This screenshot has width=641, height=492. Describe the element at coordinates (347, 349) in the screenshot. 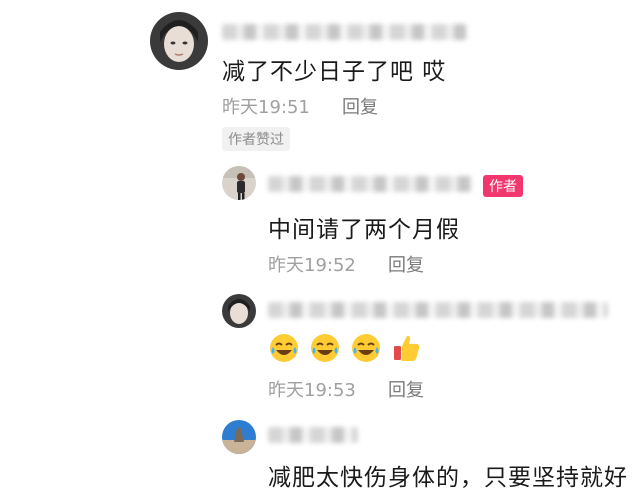

I see `emoji-row` at that location.